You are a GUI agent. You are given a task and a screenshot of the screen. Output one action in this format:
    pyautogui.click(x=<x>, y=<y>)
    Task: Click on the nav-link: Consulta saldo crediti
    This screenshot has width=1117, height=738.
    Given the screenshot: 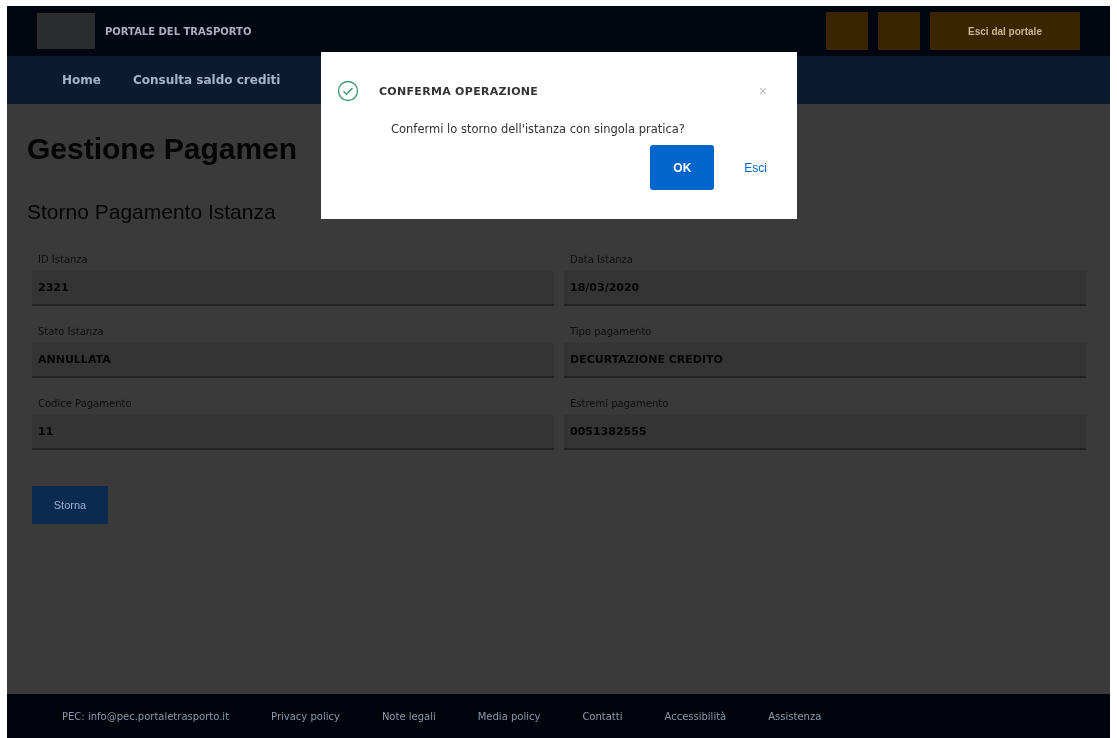 What is the action you would take?
    pyautogui.click(x=206, y=80)
    